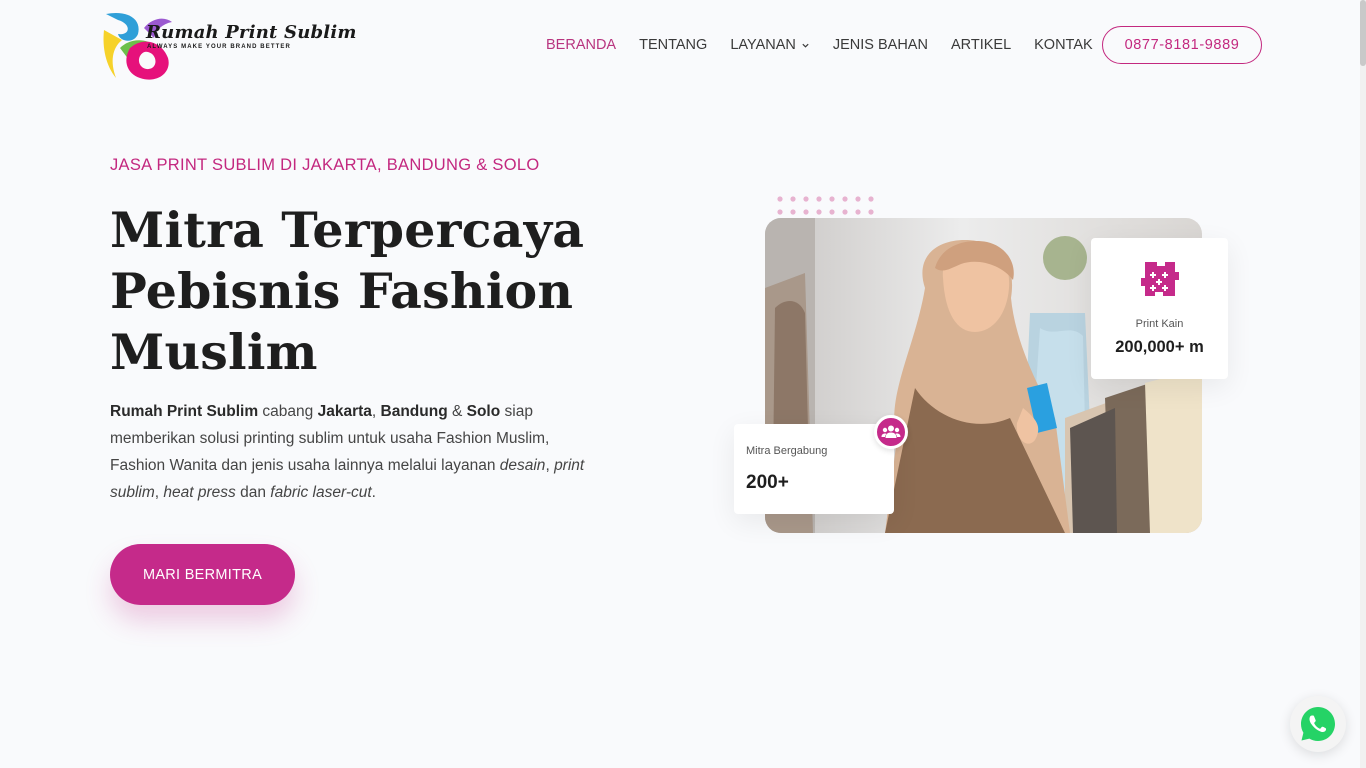  I want to click on nav-item-beranda: BERANDA, so click(581, 45).